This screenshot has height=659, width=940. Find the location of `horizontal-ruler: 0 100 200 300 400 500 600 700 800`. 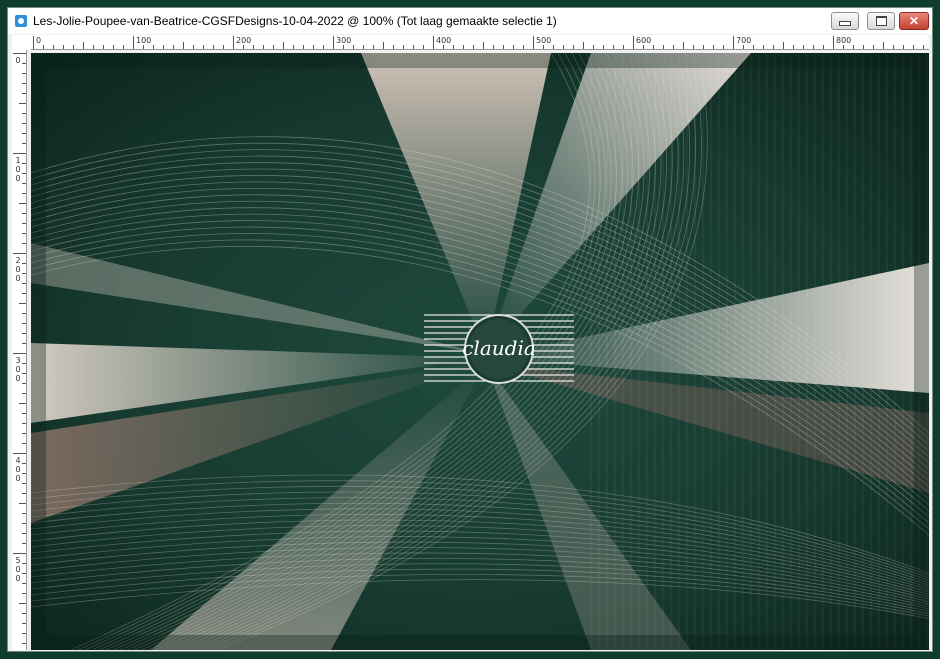

horizontal-ruler: 0 100 200 300 400 500 600 700 800 is located at coordinates (480, 42).